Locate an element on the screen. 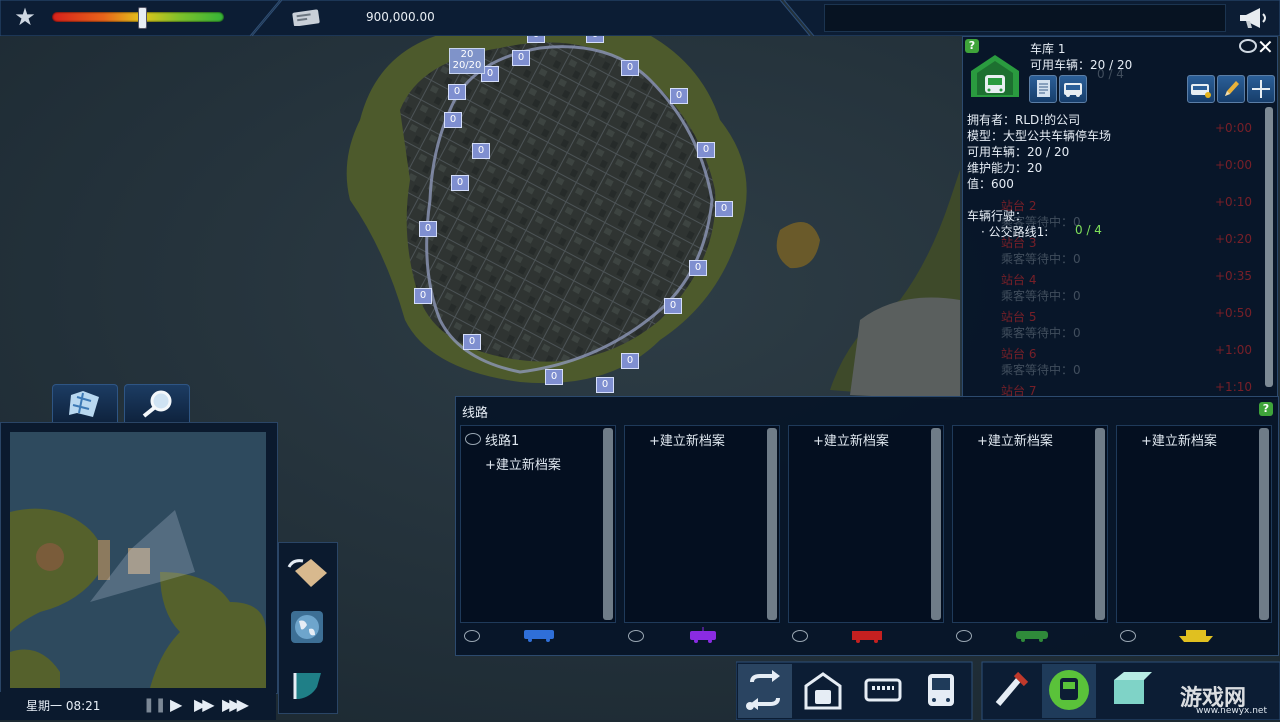  depot-owner: 拥有者：RLD!的公司 is located at coordinates (1024, 120).